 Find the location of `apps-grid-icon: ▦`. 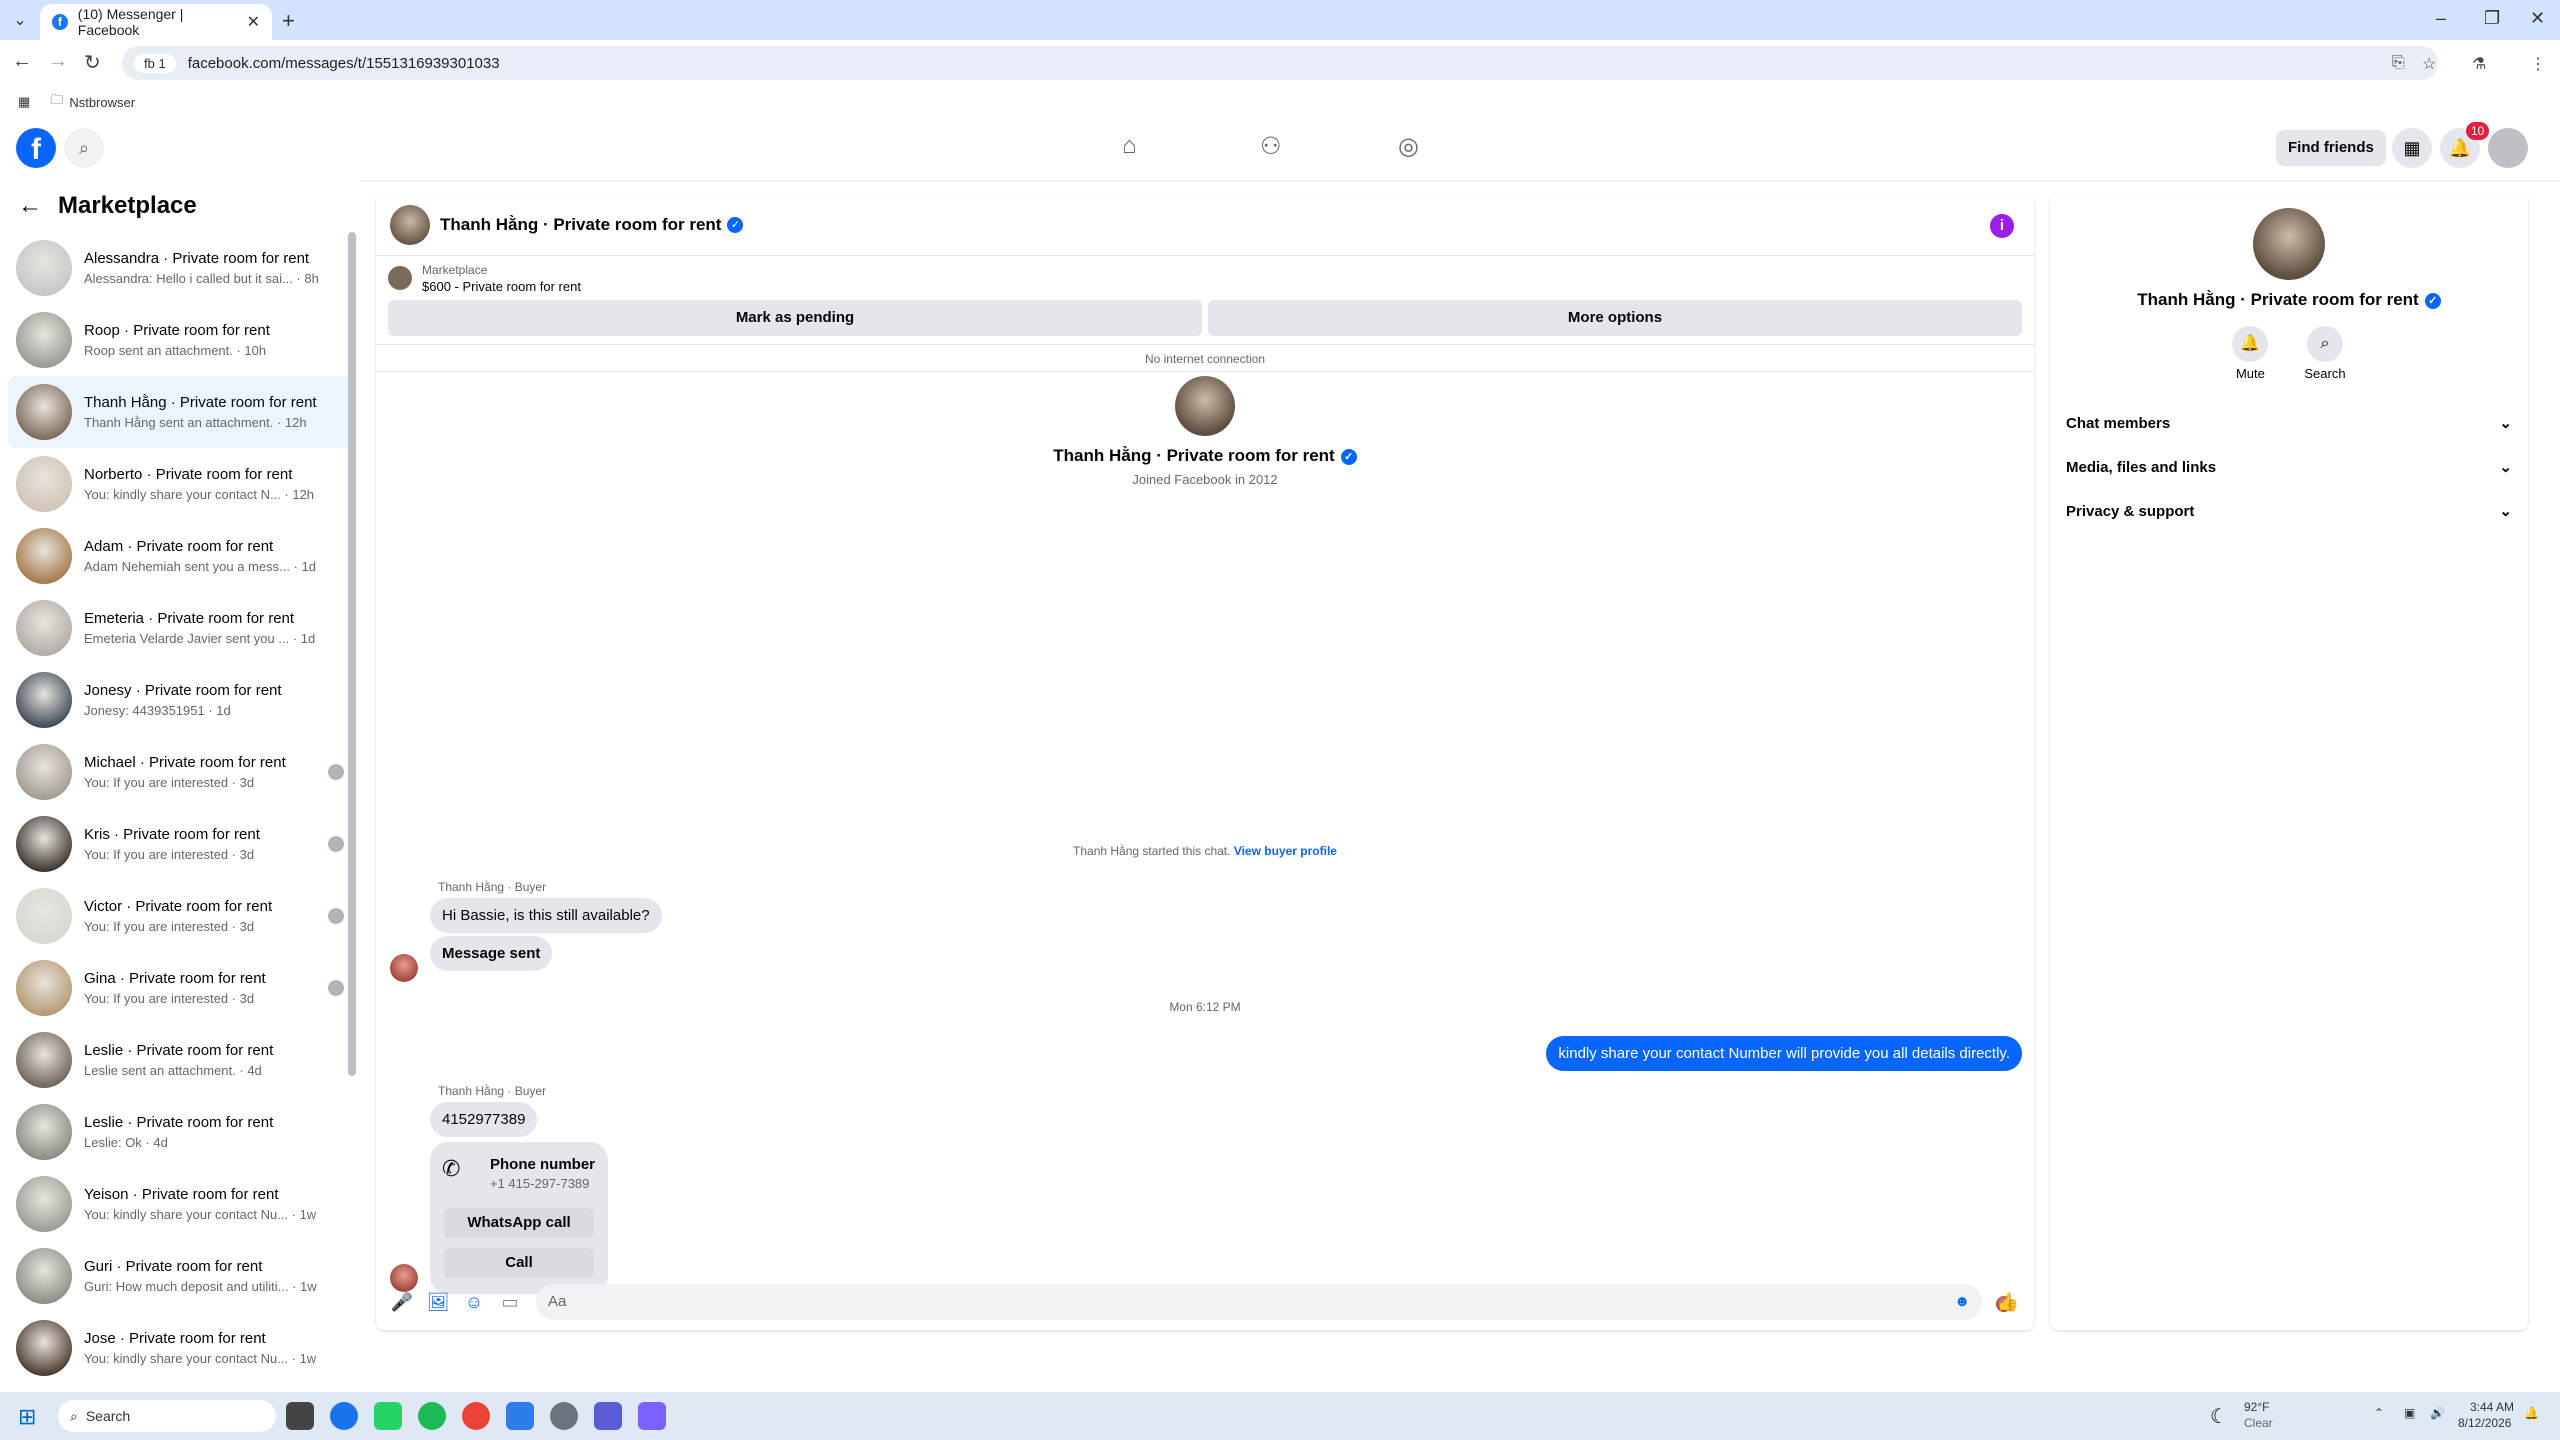

apps-grid-icon: ▦ is located at coordinates (24, 102).